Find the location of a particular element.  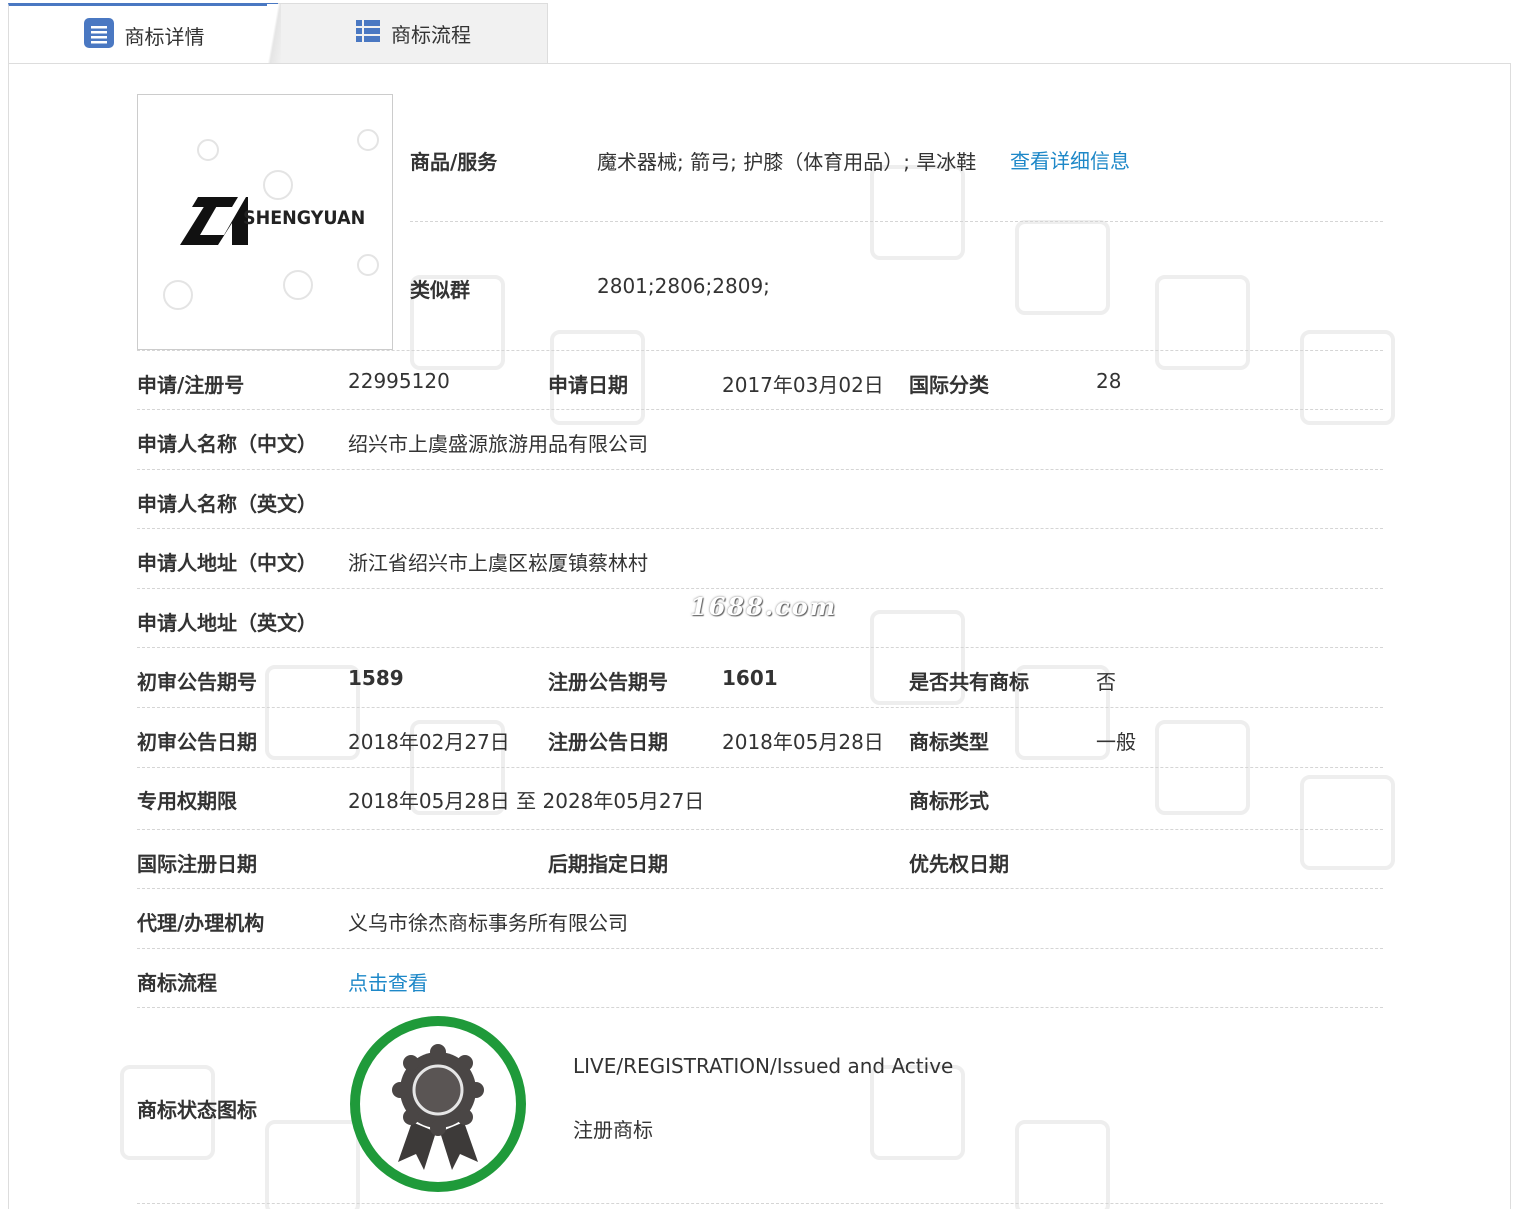

reg-no-label: 申请/注册号 is located at coordinates (191, 385).